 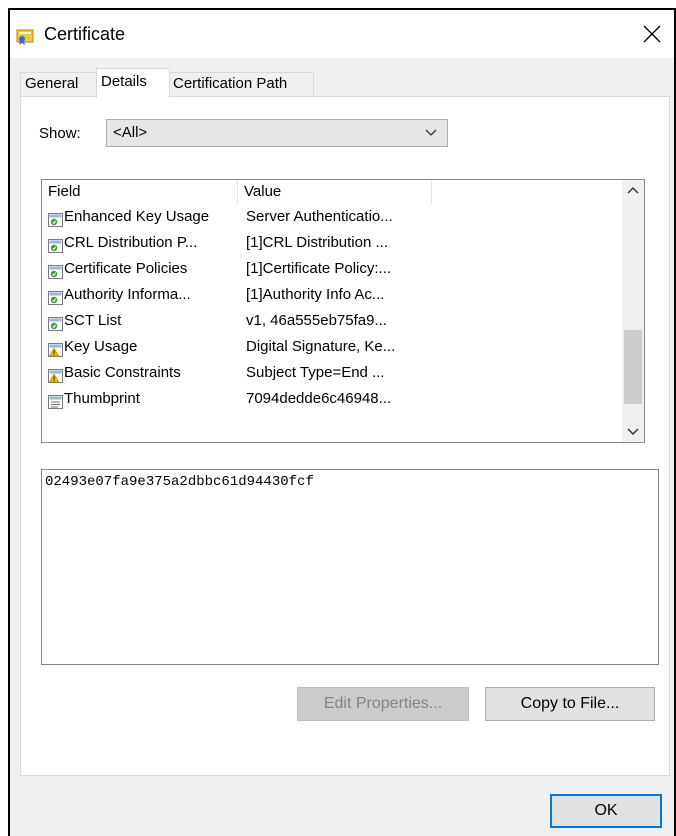 What do you see at coordinates (25, 37) in the screenshot?
I see `certificate-icon` at bounding box center [25, 37].